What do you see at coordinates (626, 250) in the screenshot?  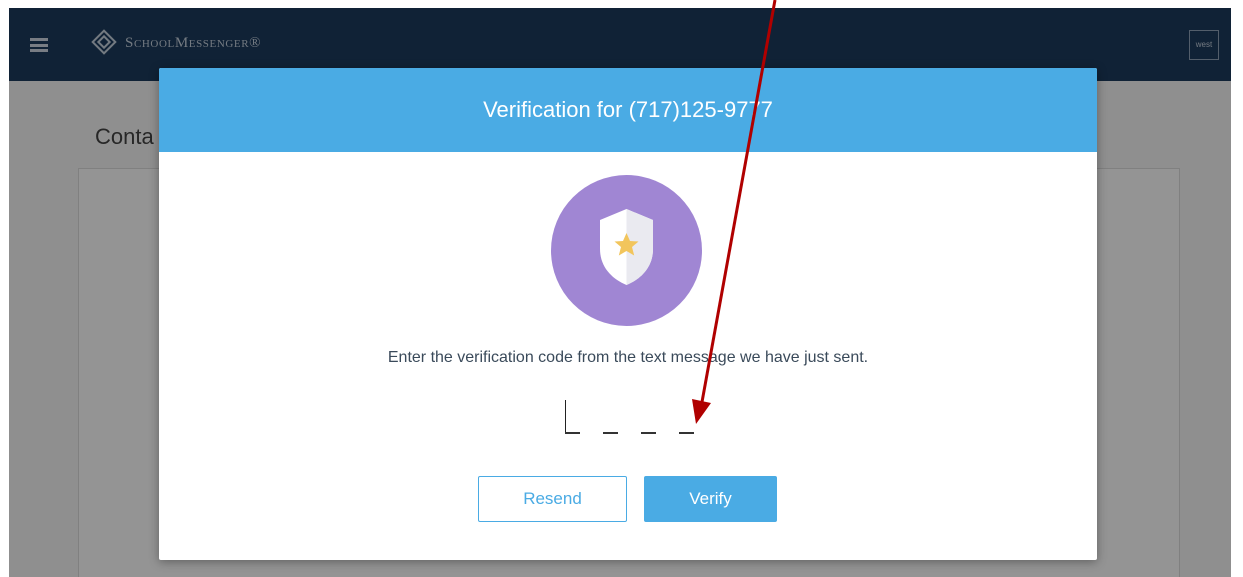 I see `shield-star-icon` at bounding box center [626, 250].